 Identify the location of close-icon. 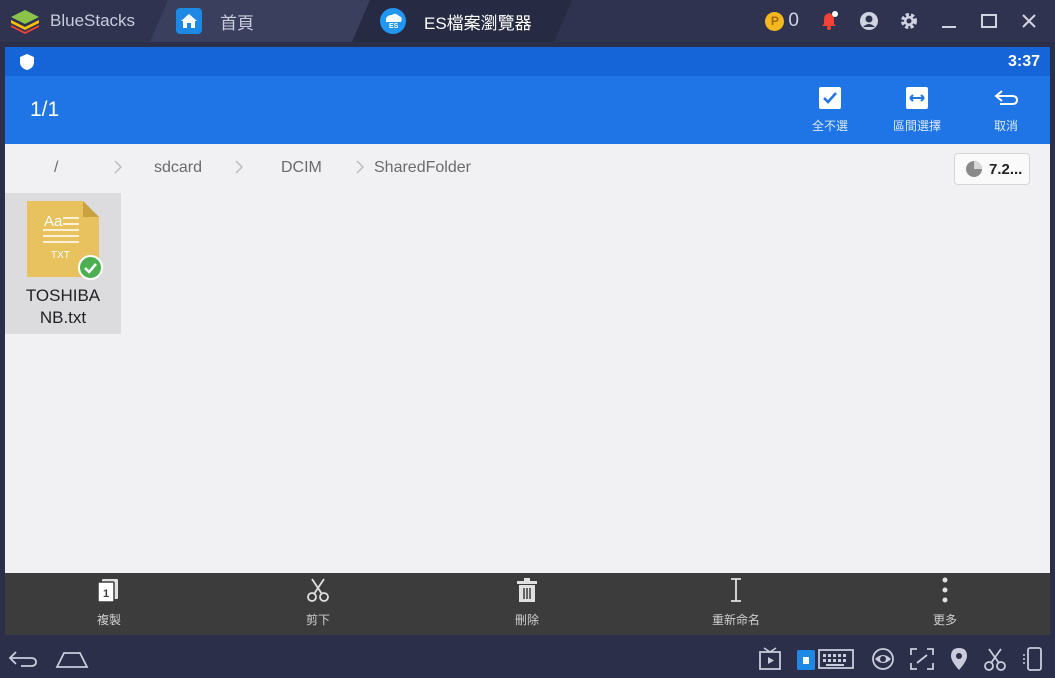
(1029, 21).